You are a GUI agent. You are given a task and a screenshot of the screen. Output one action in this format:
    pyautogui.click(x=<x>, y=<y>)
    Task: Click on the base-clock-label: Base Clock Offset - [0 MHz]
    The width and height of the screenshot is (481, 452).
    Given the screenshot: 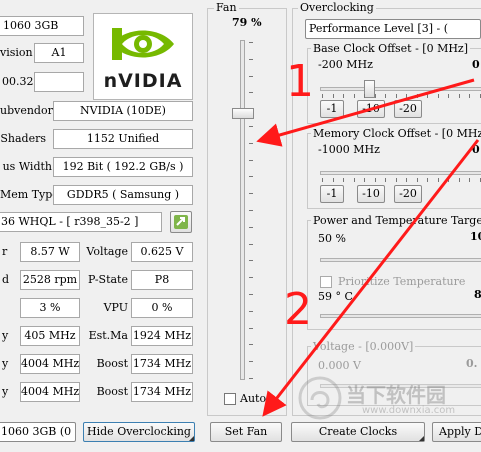 What is the action you would take?
    pyautogui.click(x=391, y=49)
    